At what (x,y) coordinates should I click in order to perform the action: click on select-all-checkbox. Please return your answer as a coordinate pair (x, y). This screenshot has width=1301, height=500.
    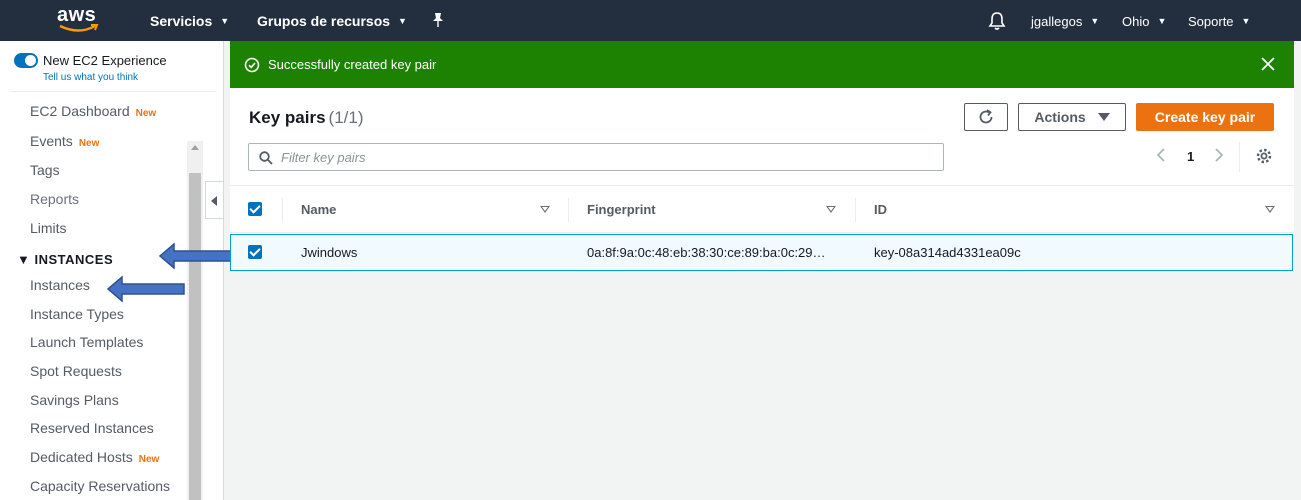
    Looking at the image, I should click on (255, 209).